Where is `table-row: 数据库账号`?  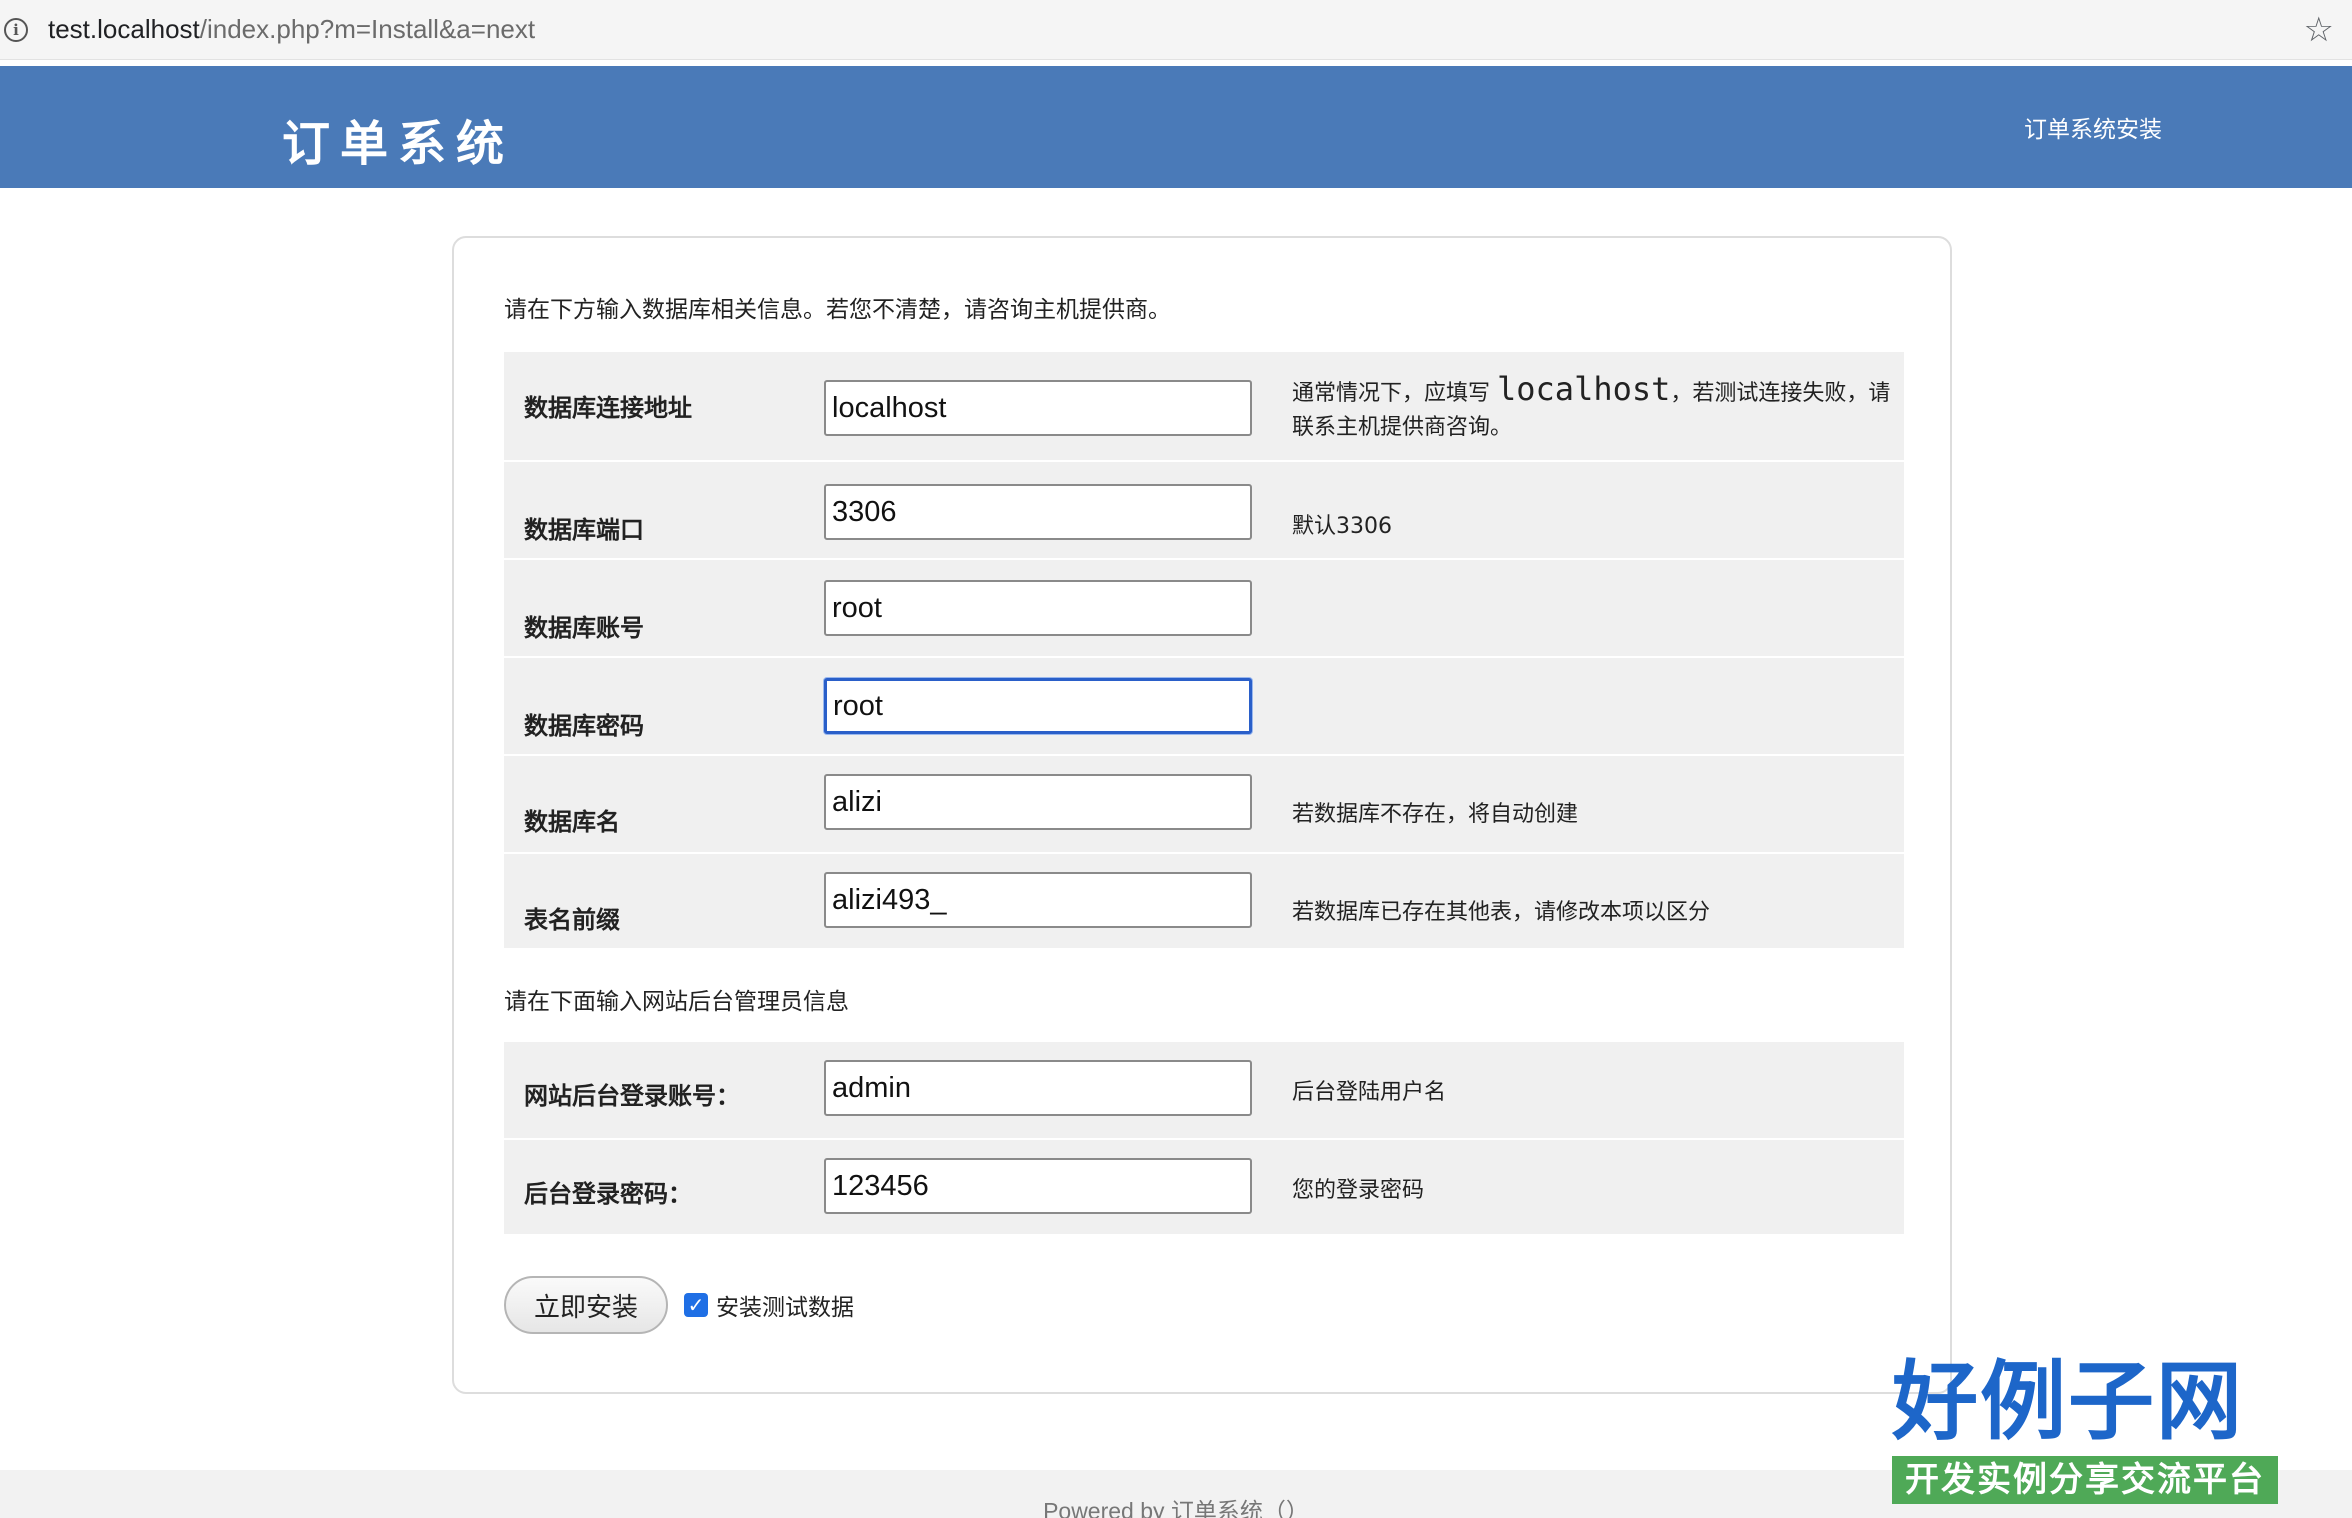 table-row: 数据库账号 is located at coordinates (1204, 609).